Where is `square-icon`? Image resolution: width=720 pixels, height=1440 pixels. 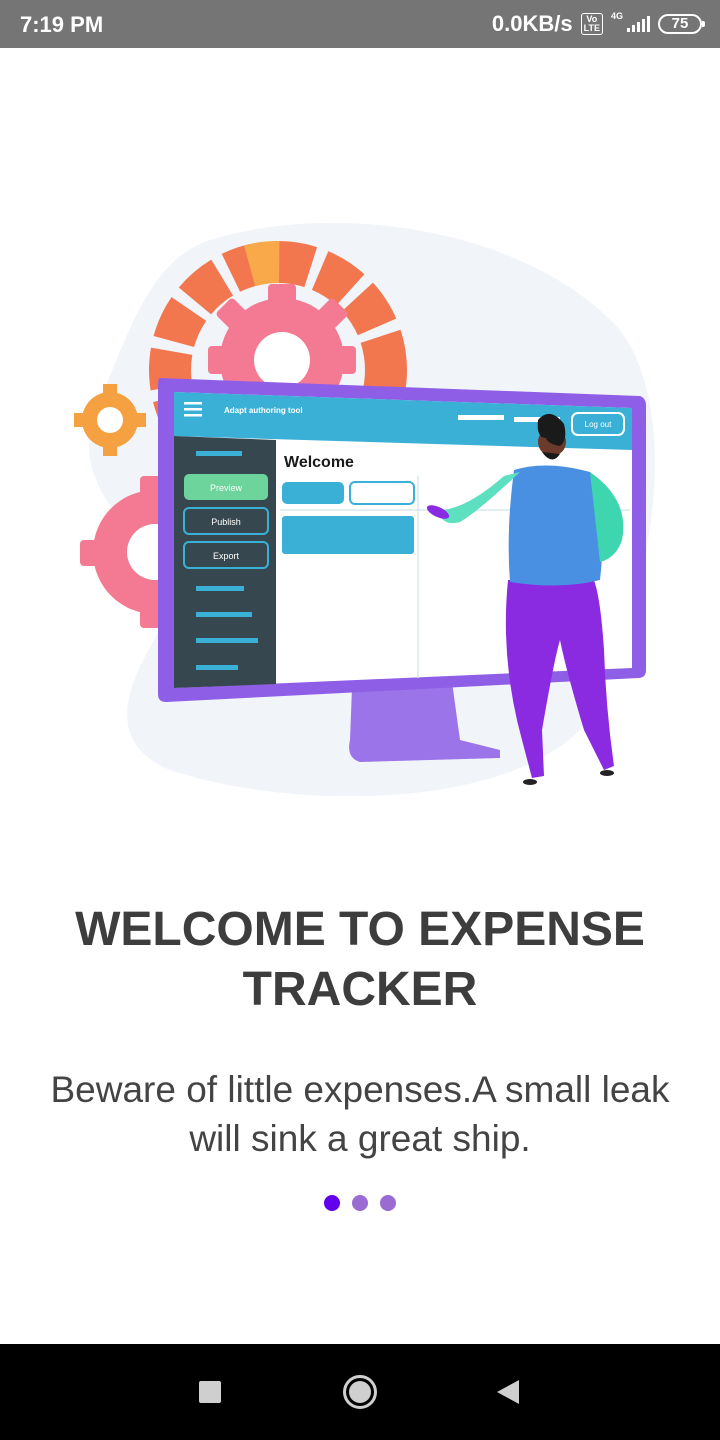
square-icon is located at coordinates (210, 1392).